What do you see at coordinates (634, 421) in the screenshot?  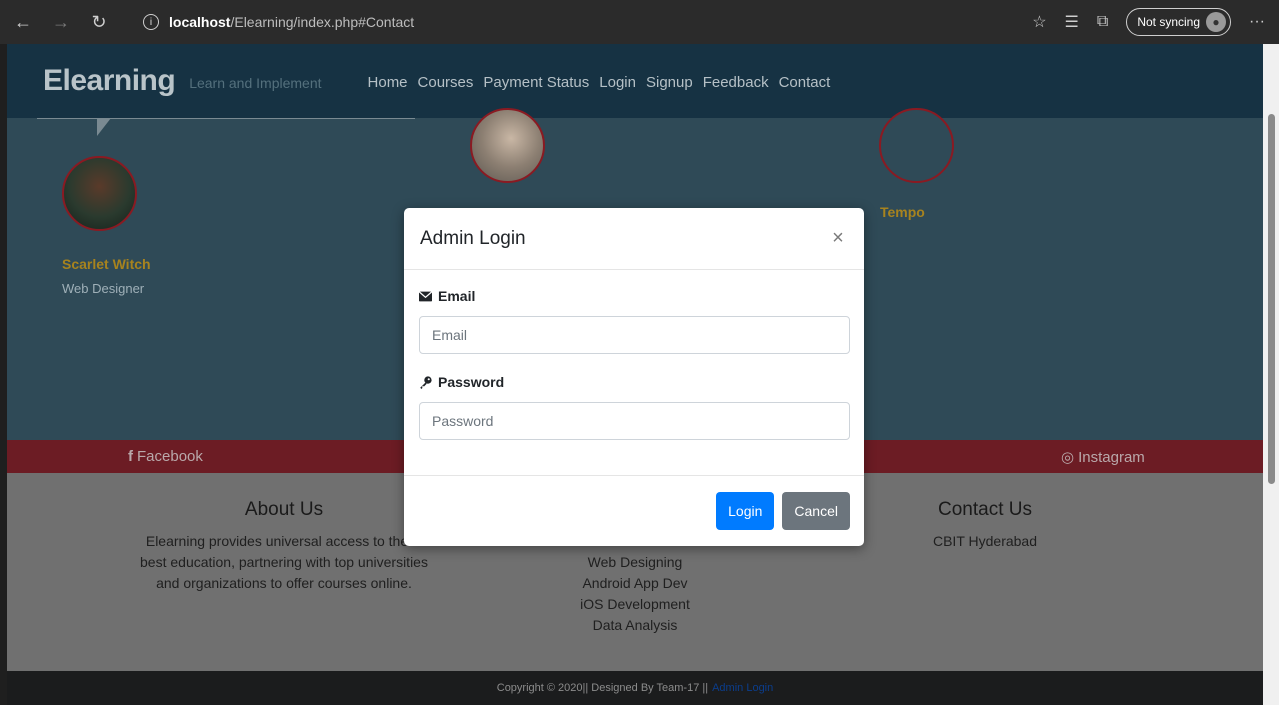 I see `password-field` at bounding box center [634, 421].